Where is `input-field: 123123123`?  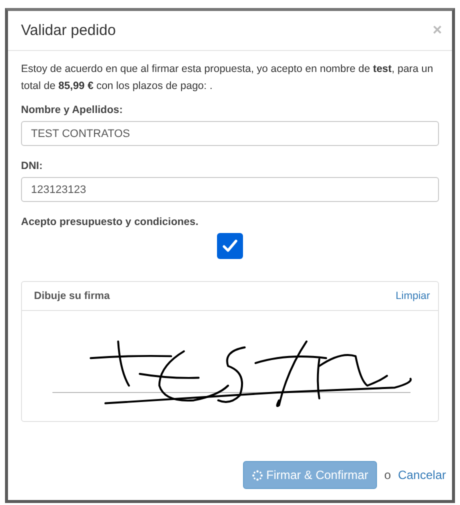
input-field: 123123123 is located at coordinates (230, 189).